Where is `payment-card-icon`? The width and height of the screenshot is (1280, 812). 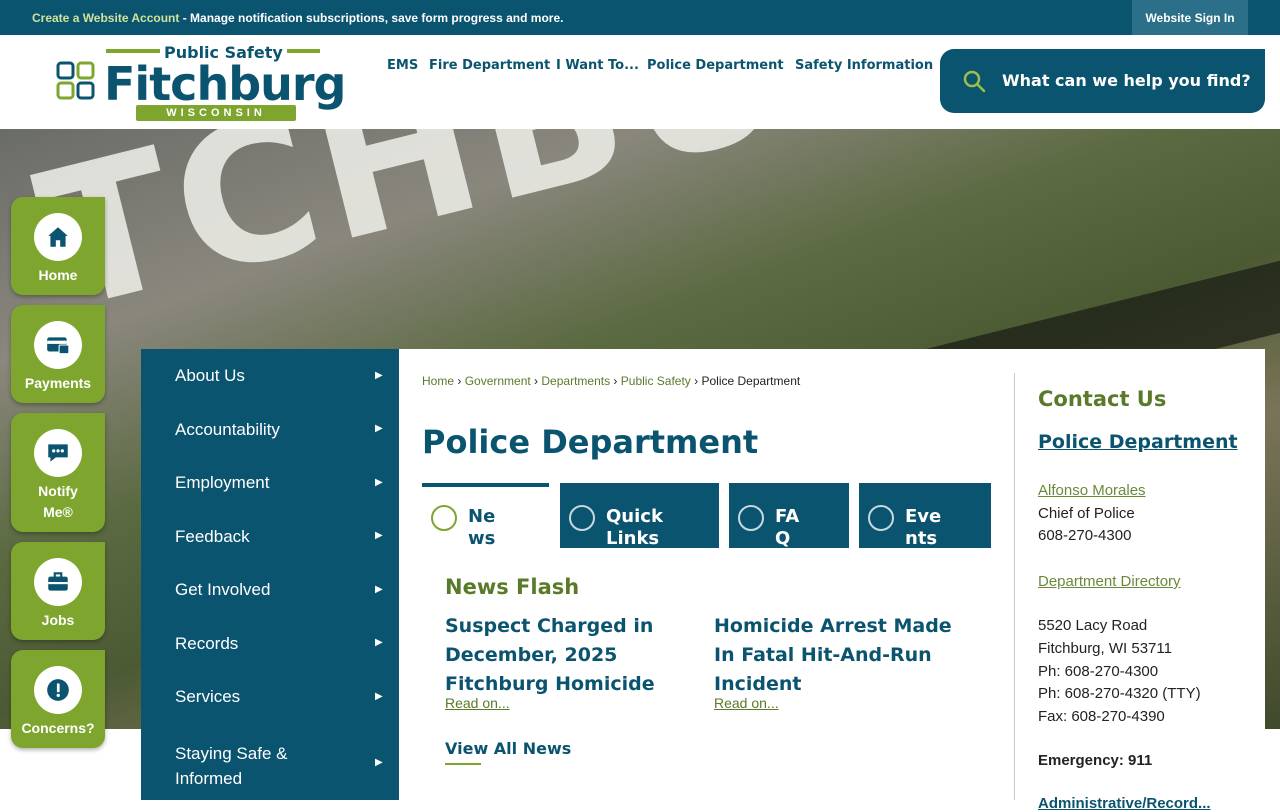
payment-card-icon is located at coordinates (58, 345).